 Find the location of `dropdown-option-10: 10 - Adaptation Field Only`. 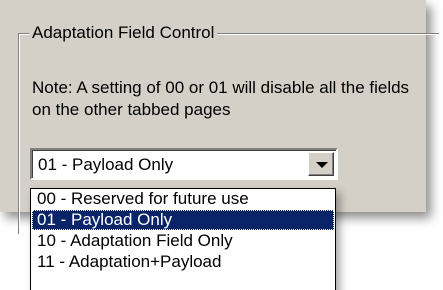

dropdown-option-10: 10 - Adaptation Field Only is located at coordinates (183, 241).